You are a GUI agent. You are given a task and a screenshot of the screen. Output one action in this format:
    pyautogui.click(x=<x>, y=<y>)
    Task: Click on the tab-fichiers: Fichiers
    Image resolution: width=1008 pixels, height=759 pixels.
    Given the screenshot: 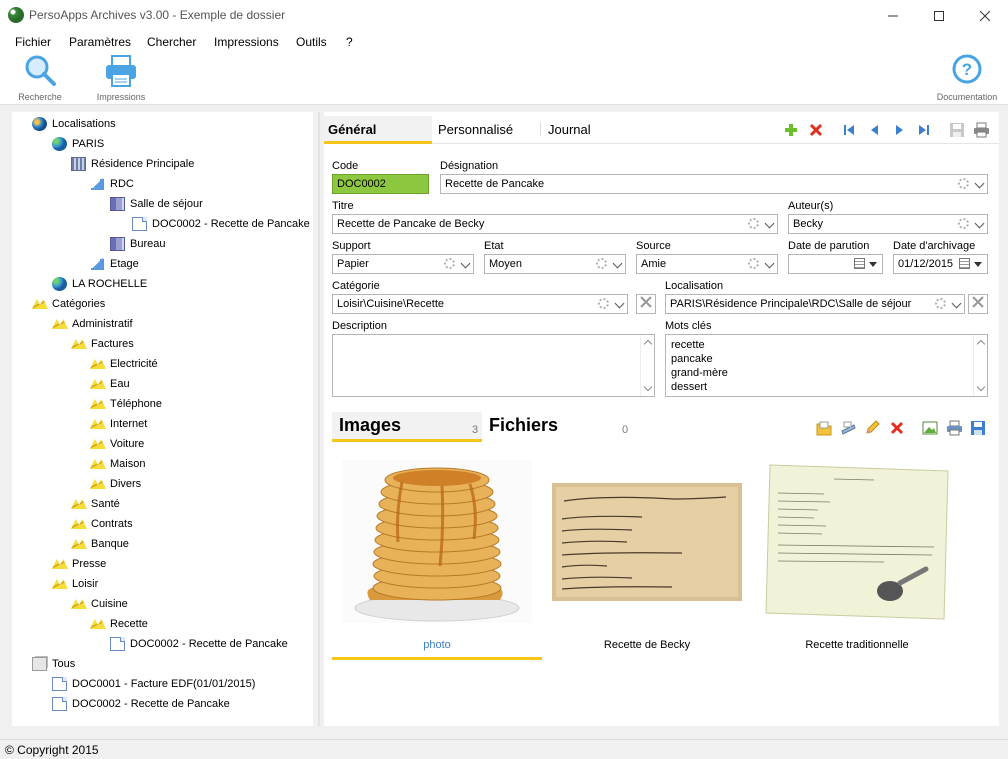 What is the action you would take?
    pyautogui.click(x=557, y=427)
    